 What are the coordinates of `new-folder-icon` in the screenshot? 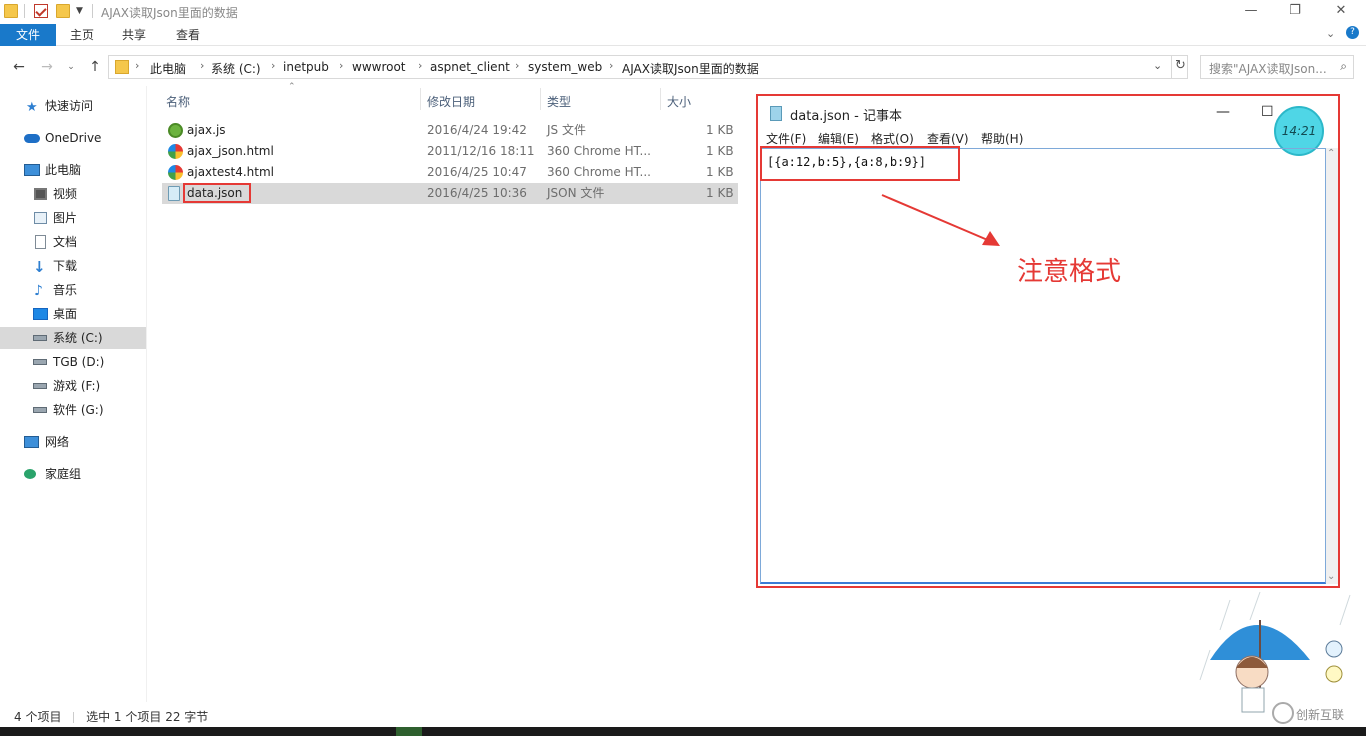 It's located at (63, 11).